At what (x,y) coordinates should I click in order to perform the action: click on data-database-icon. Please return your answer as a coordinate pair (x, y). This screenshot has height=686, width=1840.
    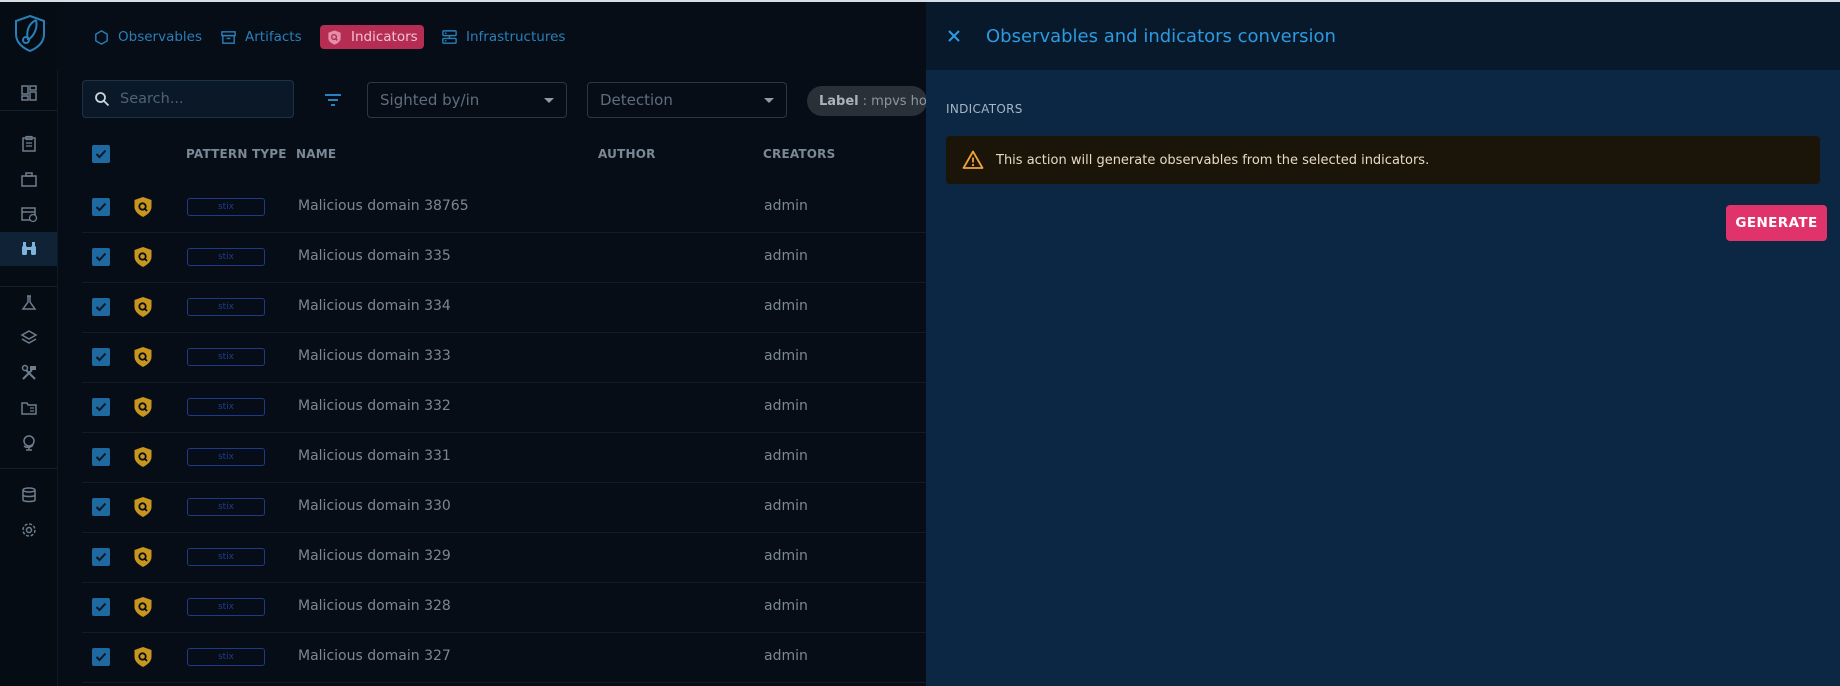
    Looking at the image, I should click on (28, 495).